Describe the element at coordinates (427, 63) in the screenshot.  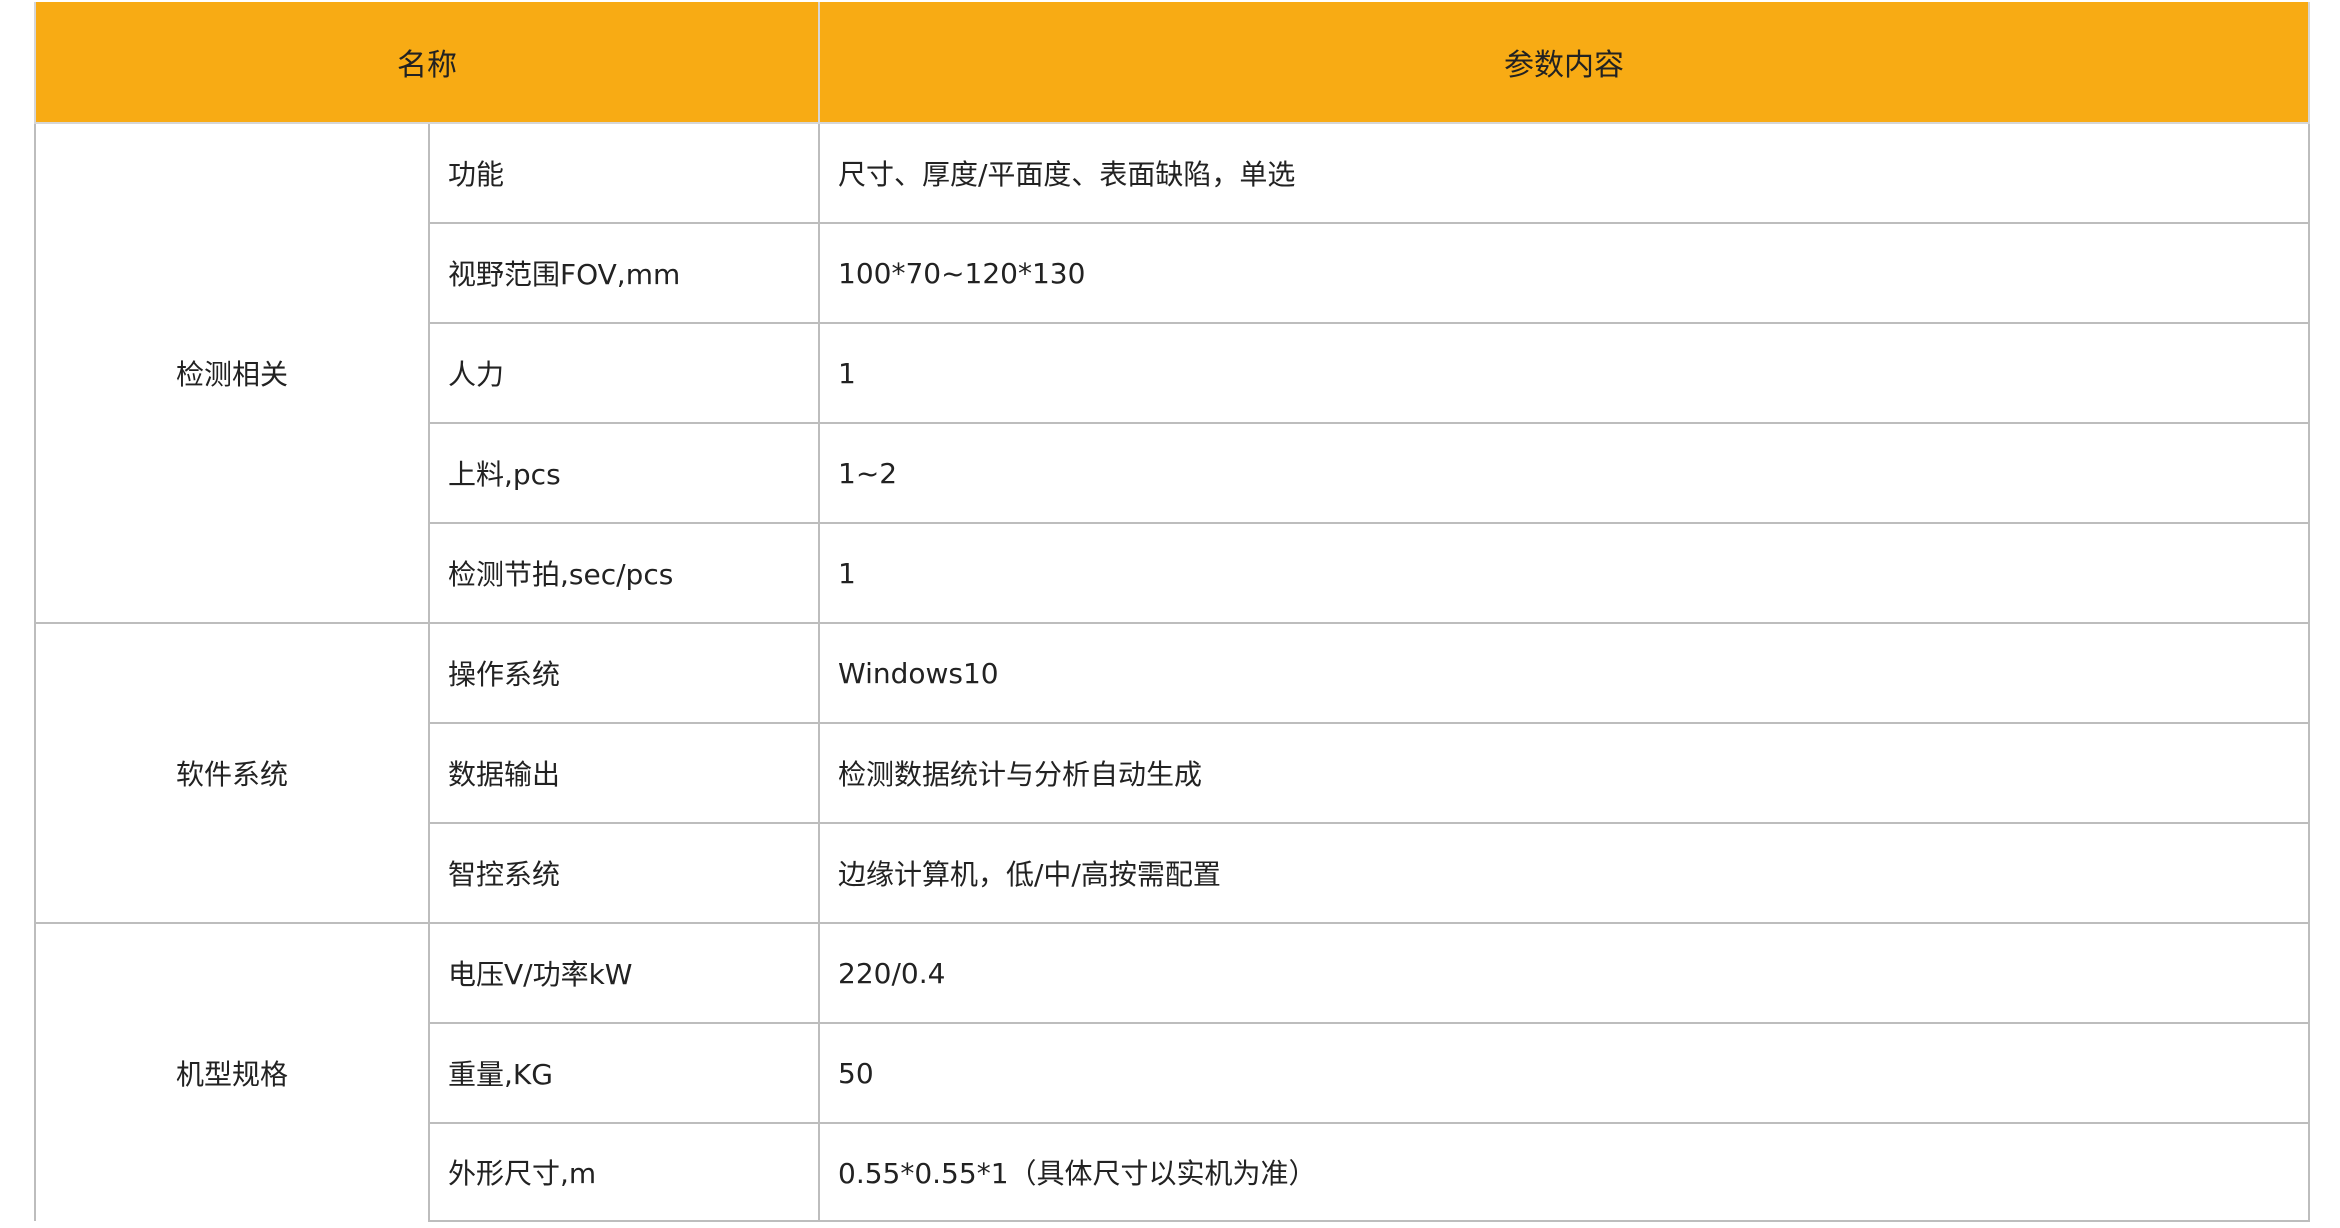
I see `header-name: 名称` at that location.